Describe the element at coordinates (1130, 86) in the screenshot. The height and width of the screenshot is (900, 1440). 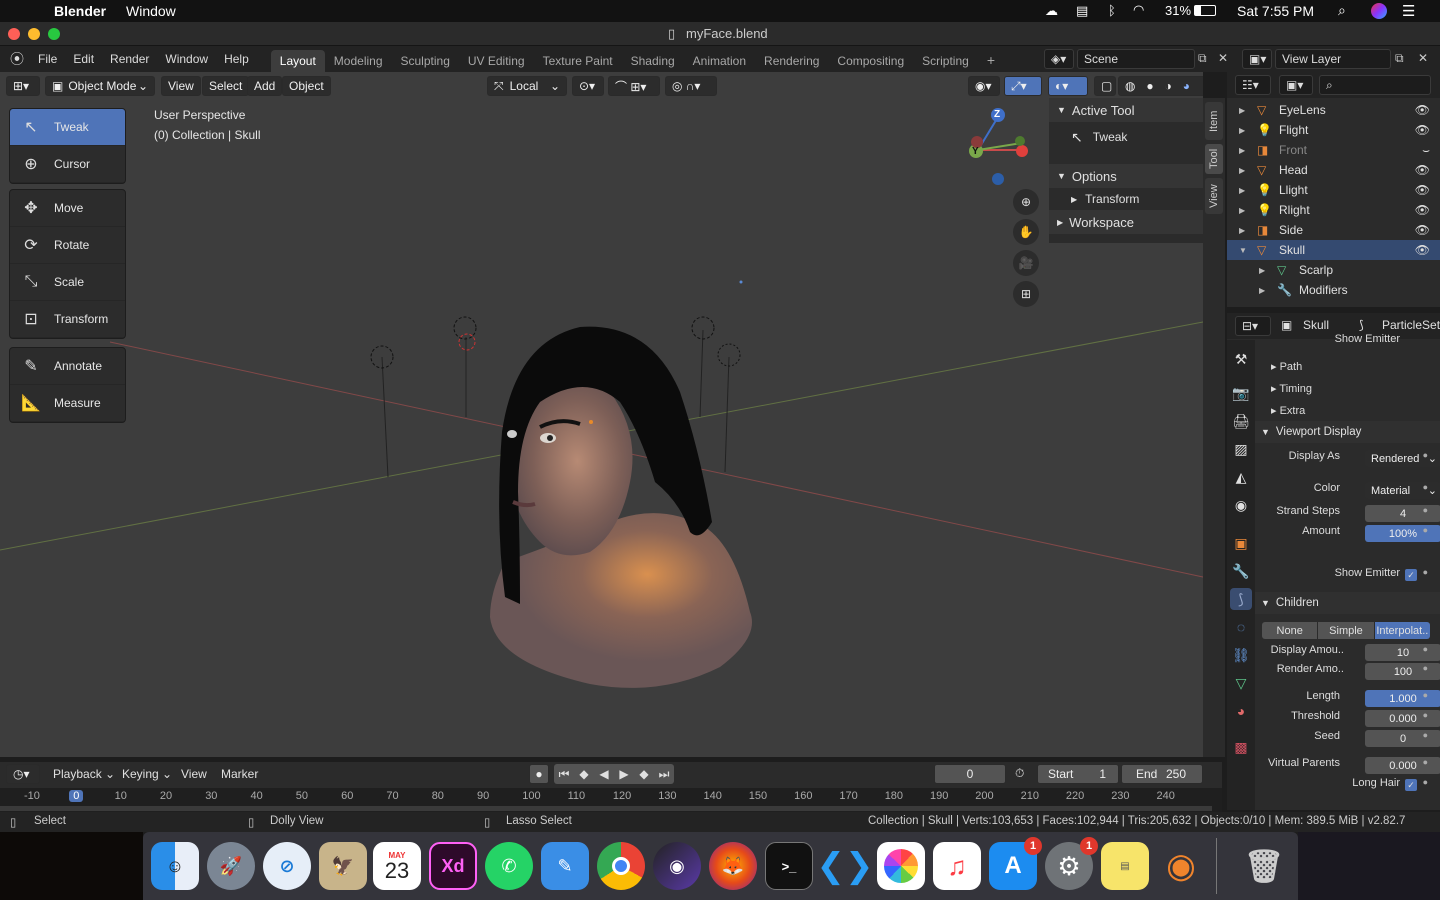
I see `wireframe-shading-icon: ◍` at that location.